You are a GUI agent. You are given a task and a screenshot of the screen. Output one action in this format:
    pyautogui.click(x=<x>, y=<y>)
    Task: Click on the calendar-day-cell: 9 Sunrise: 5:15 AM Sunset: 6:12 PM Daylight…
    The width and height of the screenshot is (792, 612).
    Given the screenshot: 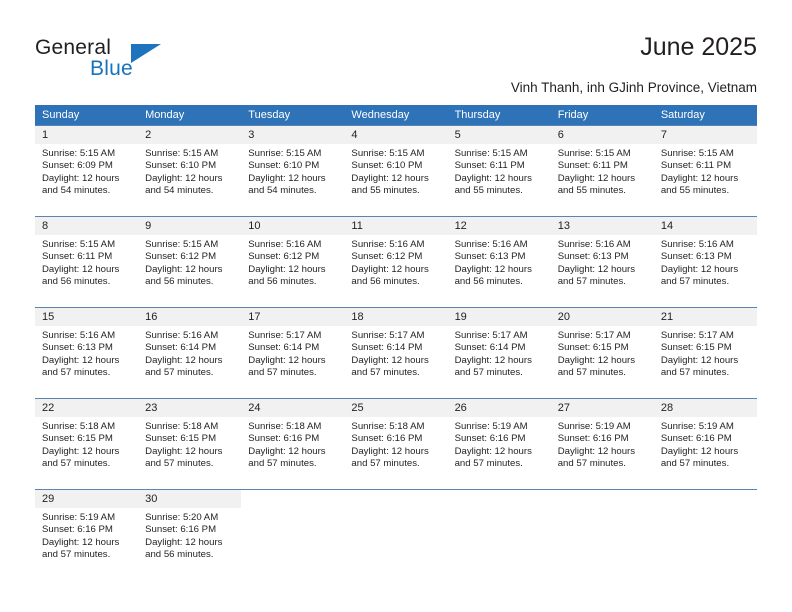 What is the action you would take?
    pyautogui.click(x=190, y=262)
    